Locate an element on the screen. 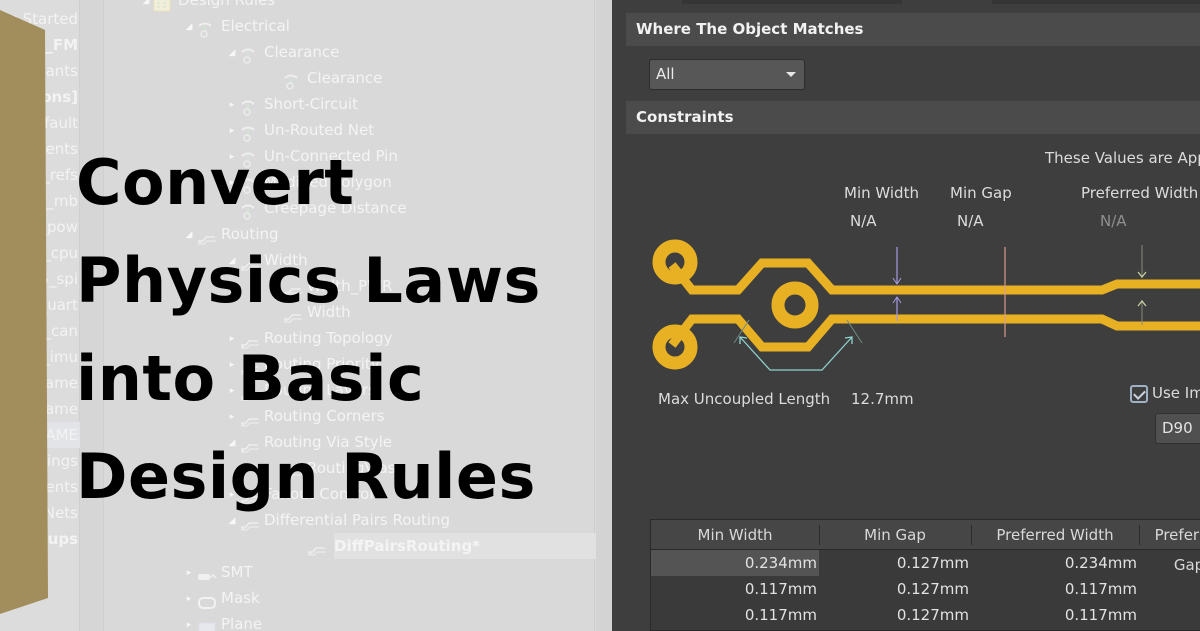  tree-item-label: Mask is located at coordinates (240, 598).